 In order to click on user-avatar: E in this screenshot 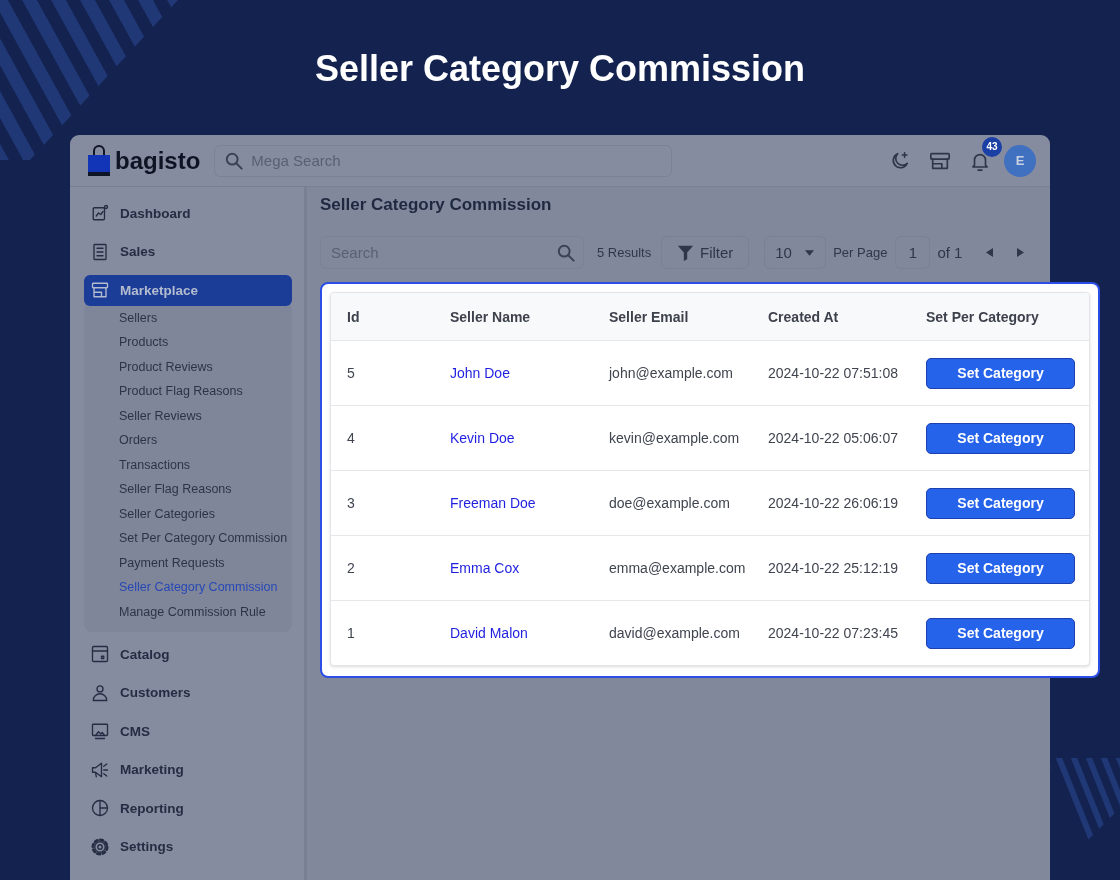, I will do `click(1020, 160)`.